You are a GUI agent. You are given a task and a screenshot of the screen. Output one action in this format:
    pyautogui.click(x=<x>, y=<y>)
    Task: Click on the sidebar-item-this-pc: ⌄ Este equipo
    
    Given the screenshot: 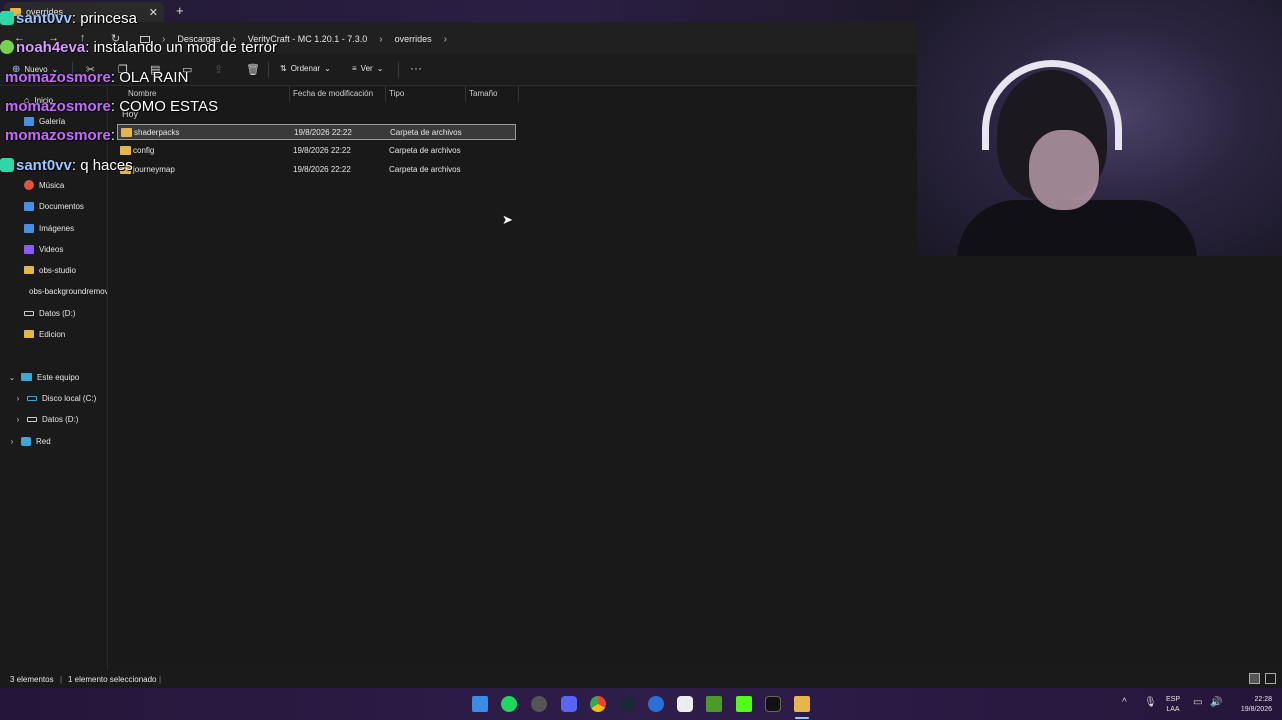 What is the action you would take?
    pyautogui.click(x=44, y=377)
    